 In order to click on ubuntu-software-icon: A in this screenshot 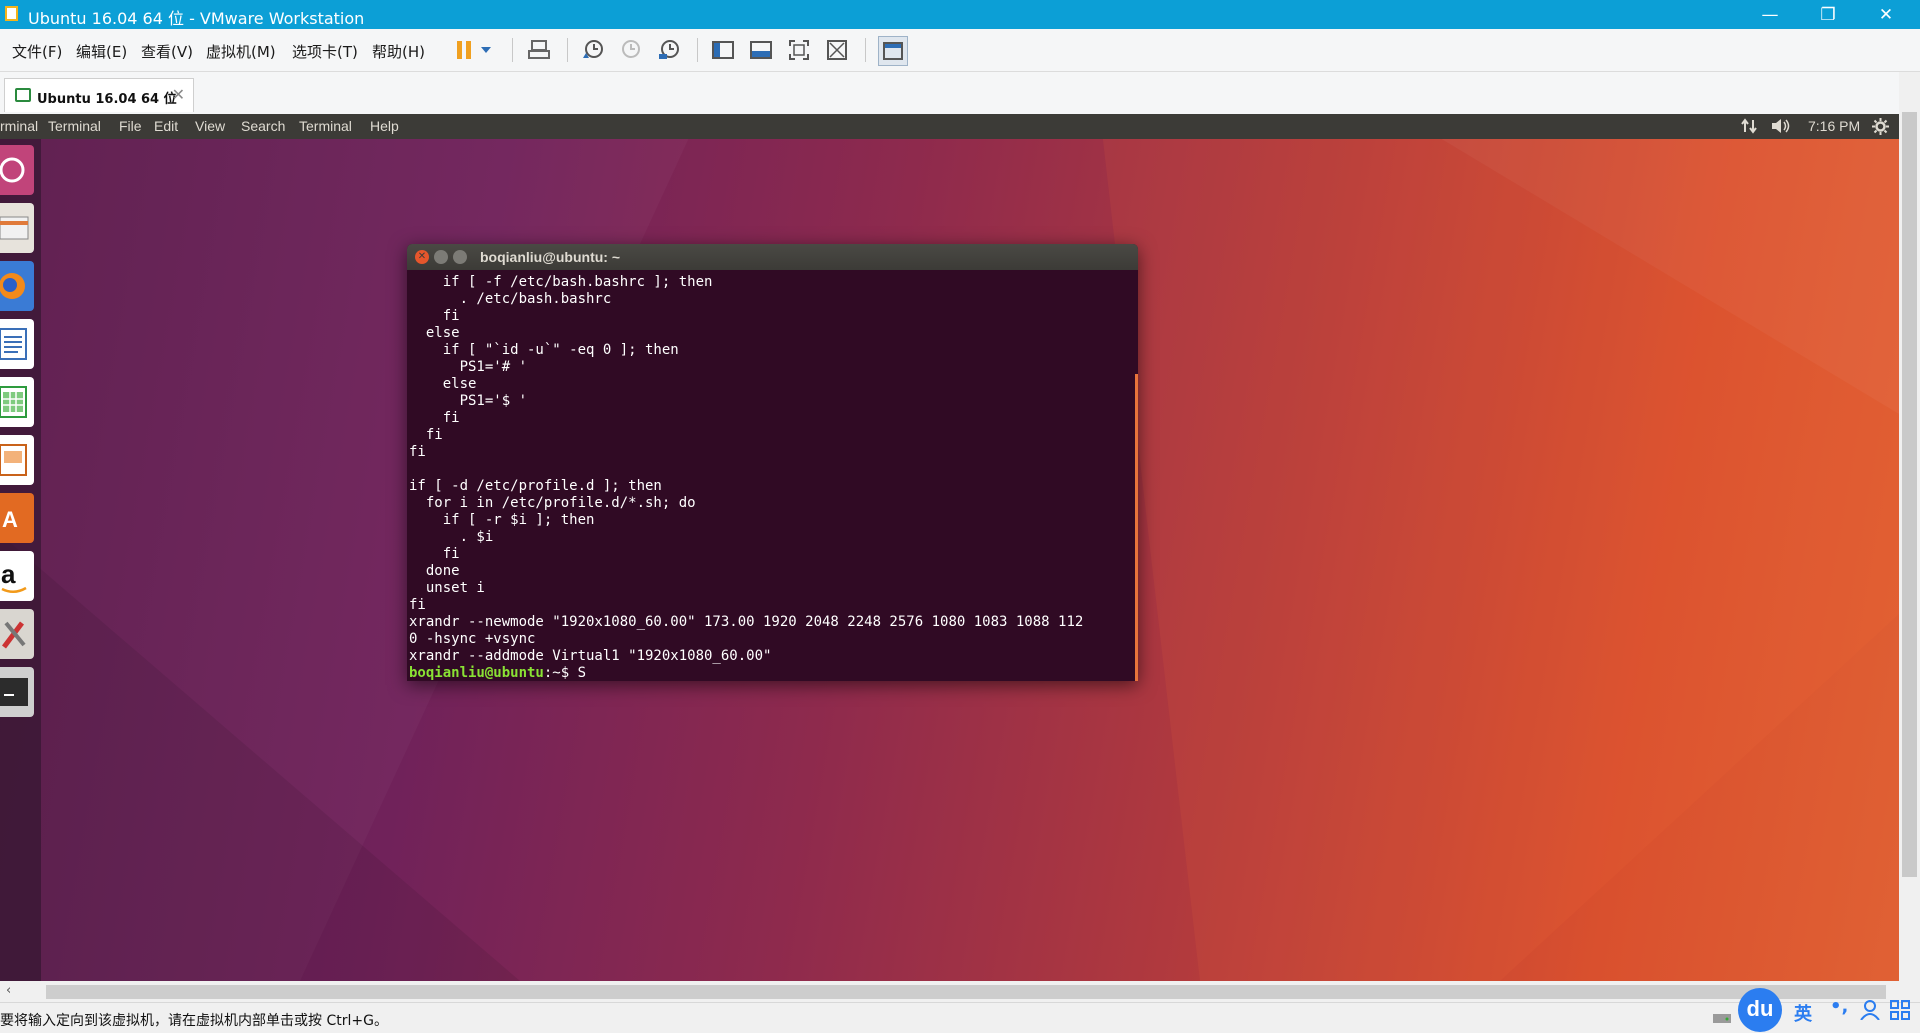, I will do `click(17, 518)`.